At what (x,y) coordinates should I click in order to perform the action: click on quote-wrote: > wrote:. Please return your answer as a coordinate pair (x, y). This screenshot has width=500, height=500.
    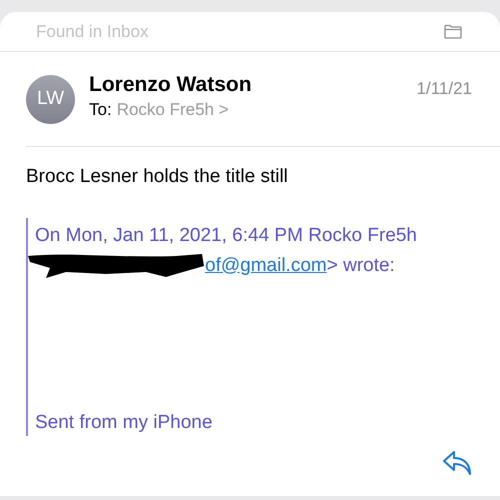
    Looking at the image, I should click on (360, 266).